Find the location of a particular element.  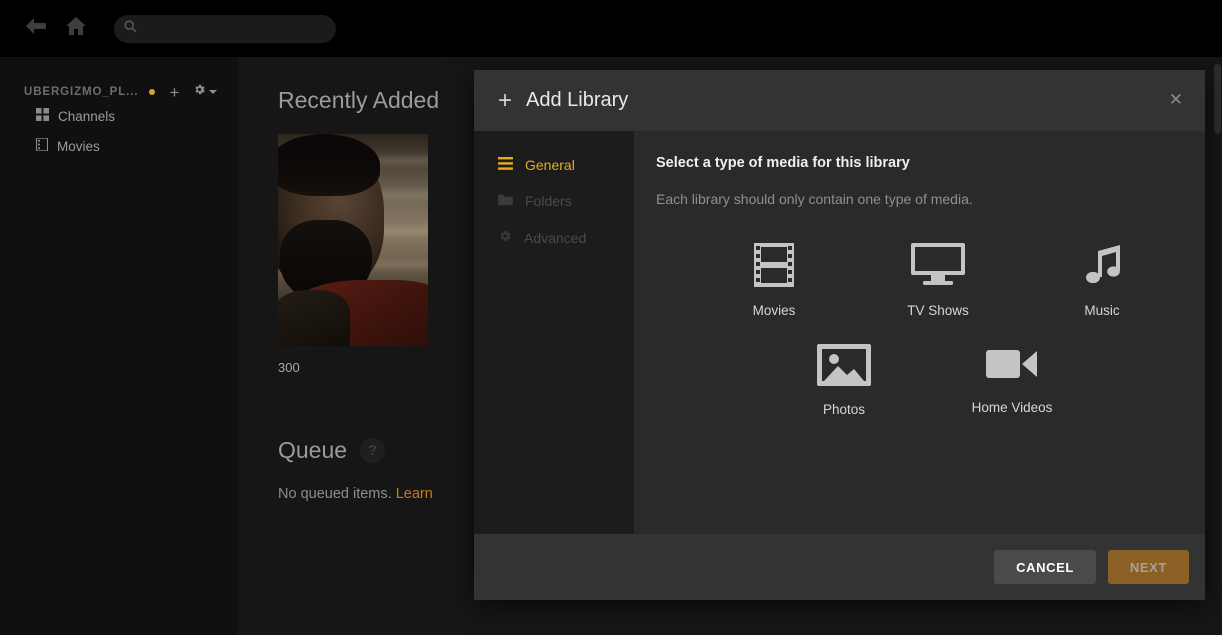

cancel-button: CANCEL is located at coordinates (1045, 567).